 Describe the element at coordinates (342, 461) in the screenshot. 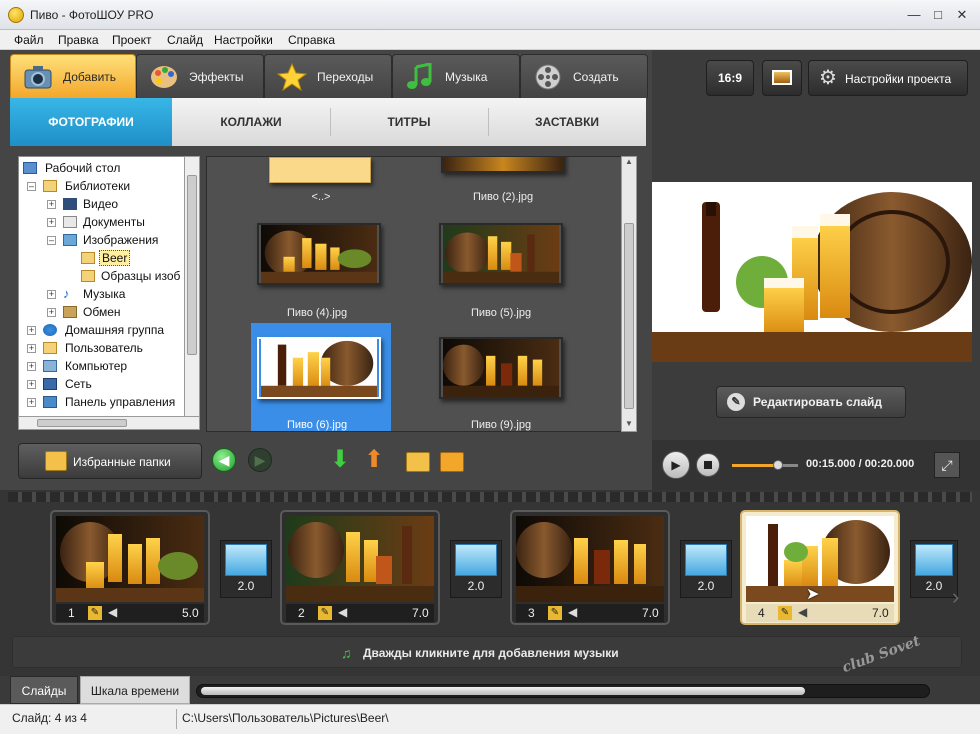

I see `down-arrow-icon: ⬇` at that location.